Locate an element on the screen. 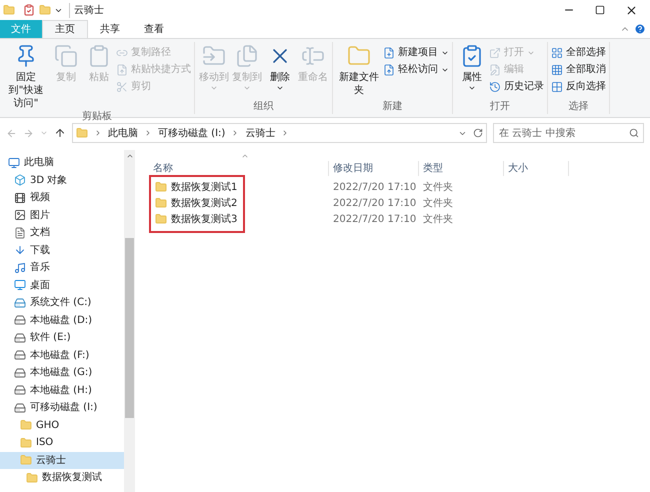 The height and width of the screenshot is (492, 650). search-field: 在 云骑士 中搜索 is located at coordinates (568, 133).